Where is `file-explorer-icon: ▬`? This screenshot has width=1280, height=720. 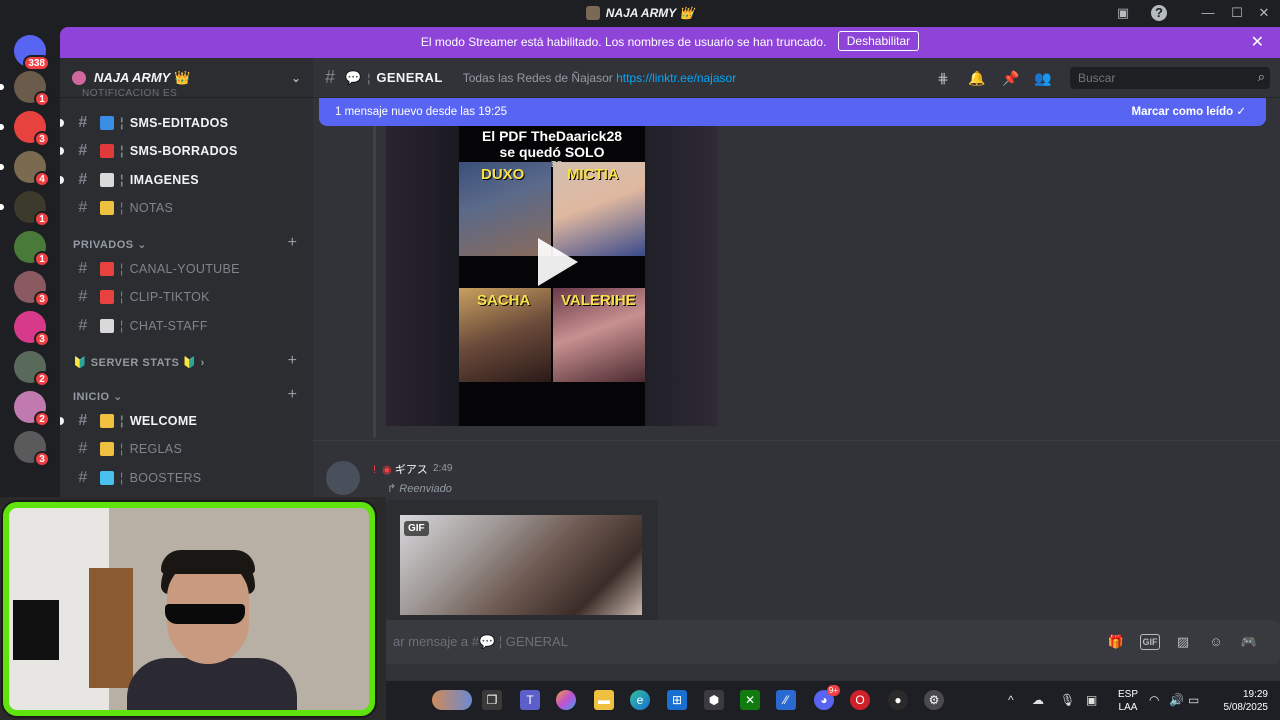
file-explorer-icon: ▬ is located at coordinates (604, 700).